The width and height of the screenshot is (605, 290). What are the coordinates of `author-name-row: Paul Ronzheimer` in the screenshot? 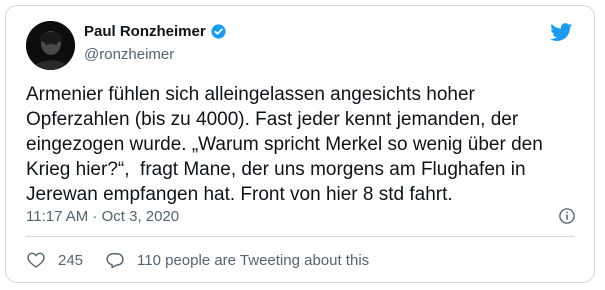 It's located at (155, 31).